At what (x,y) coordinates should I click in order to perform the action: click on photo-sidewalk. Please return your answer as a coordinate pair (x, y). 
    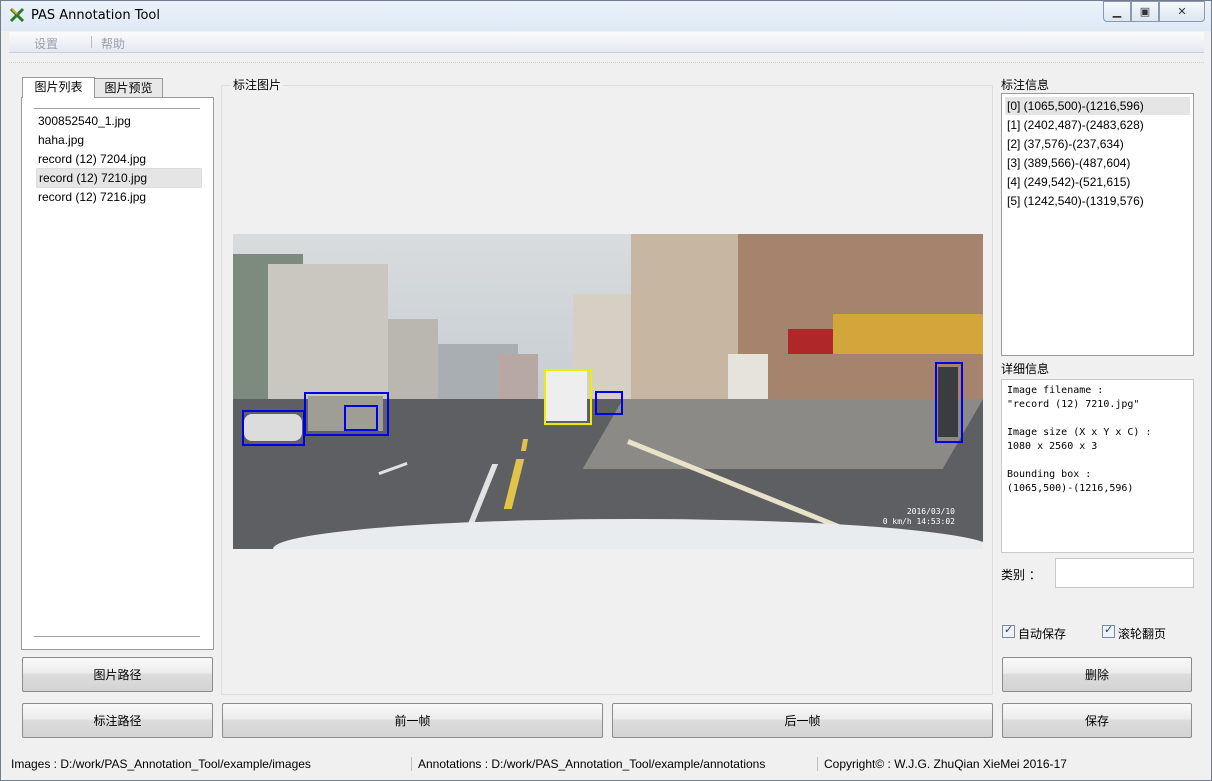
    Looking at the image, I should click on (782, 434).